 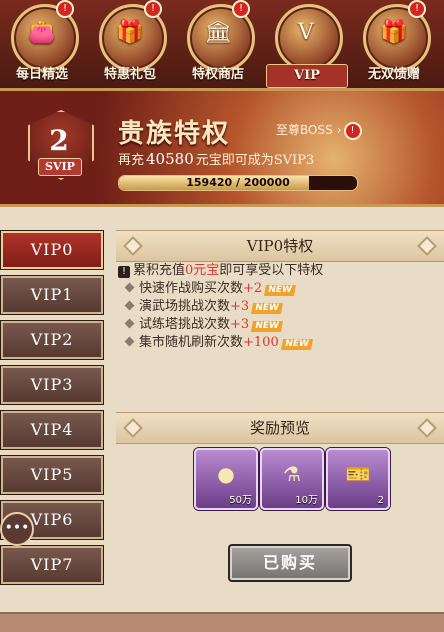 I want to click on nav-label: 无双馈赠, so click(x=393, y=74).